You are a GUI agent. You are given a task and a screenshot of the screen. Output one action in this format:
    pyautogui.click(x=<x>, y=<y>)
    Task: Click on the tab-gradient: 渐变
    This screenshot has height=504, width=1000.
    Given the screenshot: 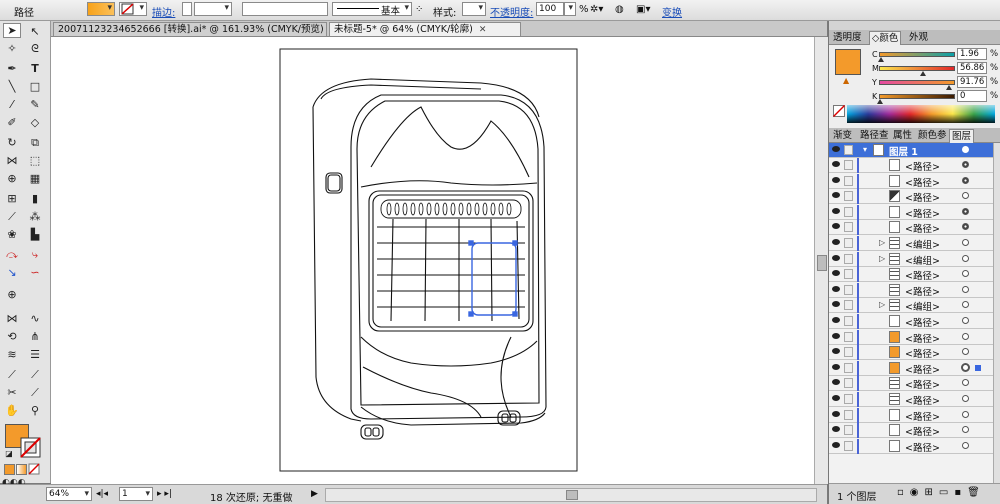 What is the action you would take?
    pyautogui.click(x=842, y=135)
    